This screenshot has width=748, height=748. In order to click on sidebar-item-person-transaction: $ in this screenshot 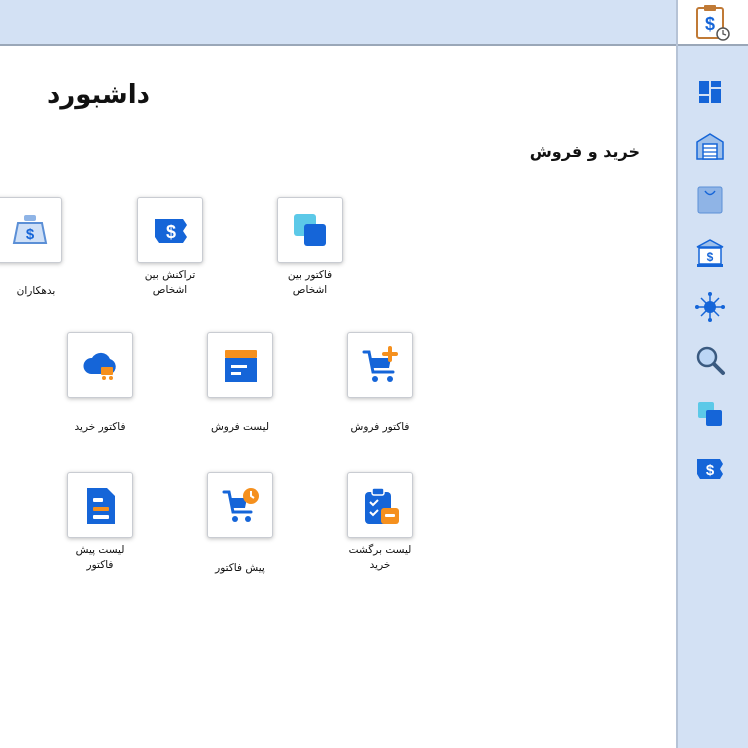, I will do `click(710, 468)`.